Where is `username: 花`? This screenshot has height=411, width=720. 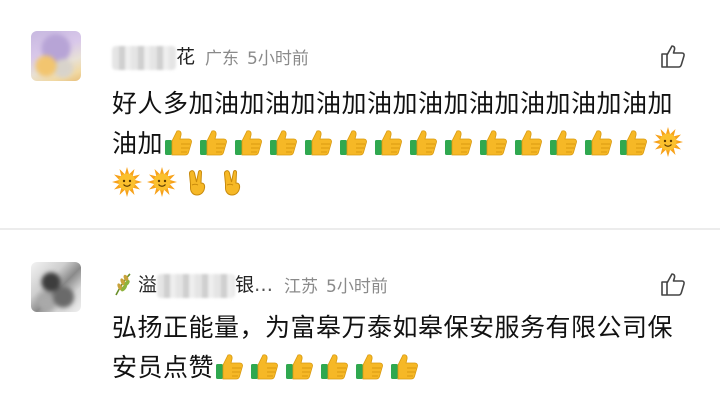 username: 花 is located at coordinates (153, 56).